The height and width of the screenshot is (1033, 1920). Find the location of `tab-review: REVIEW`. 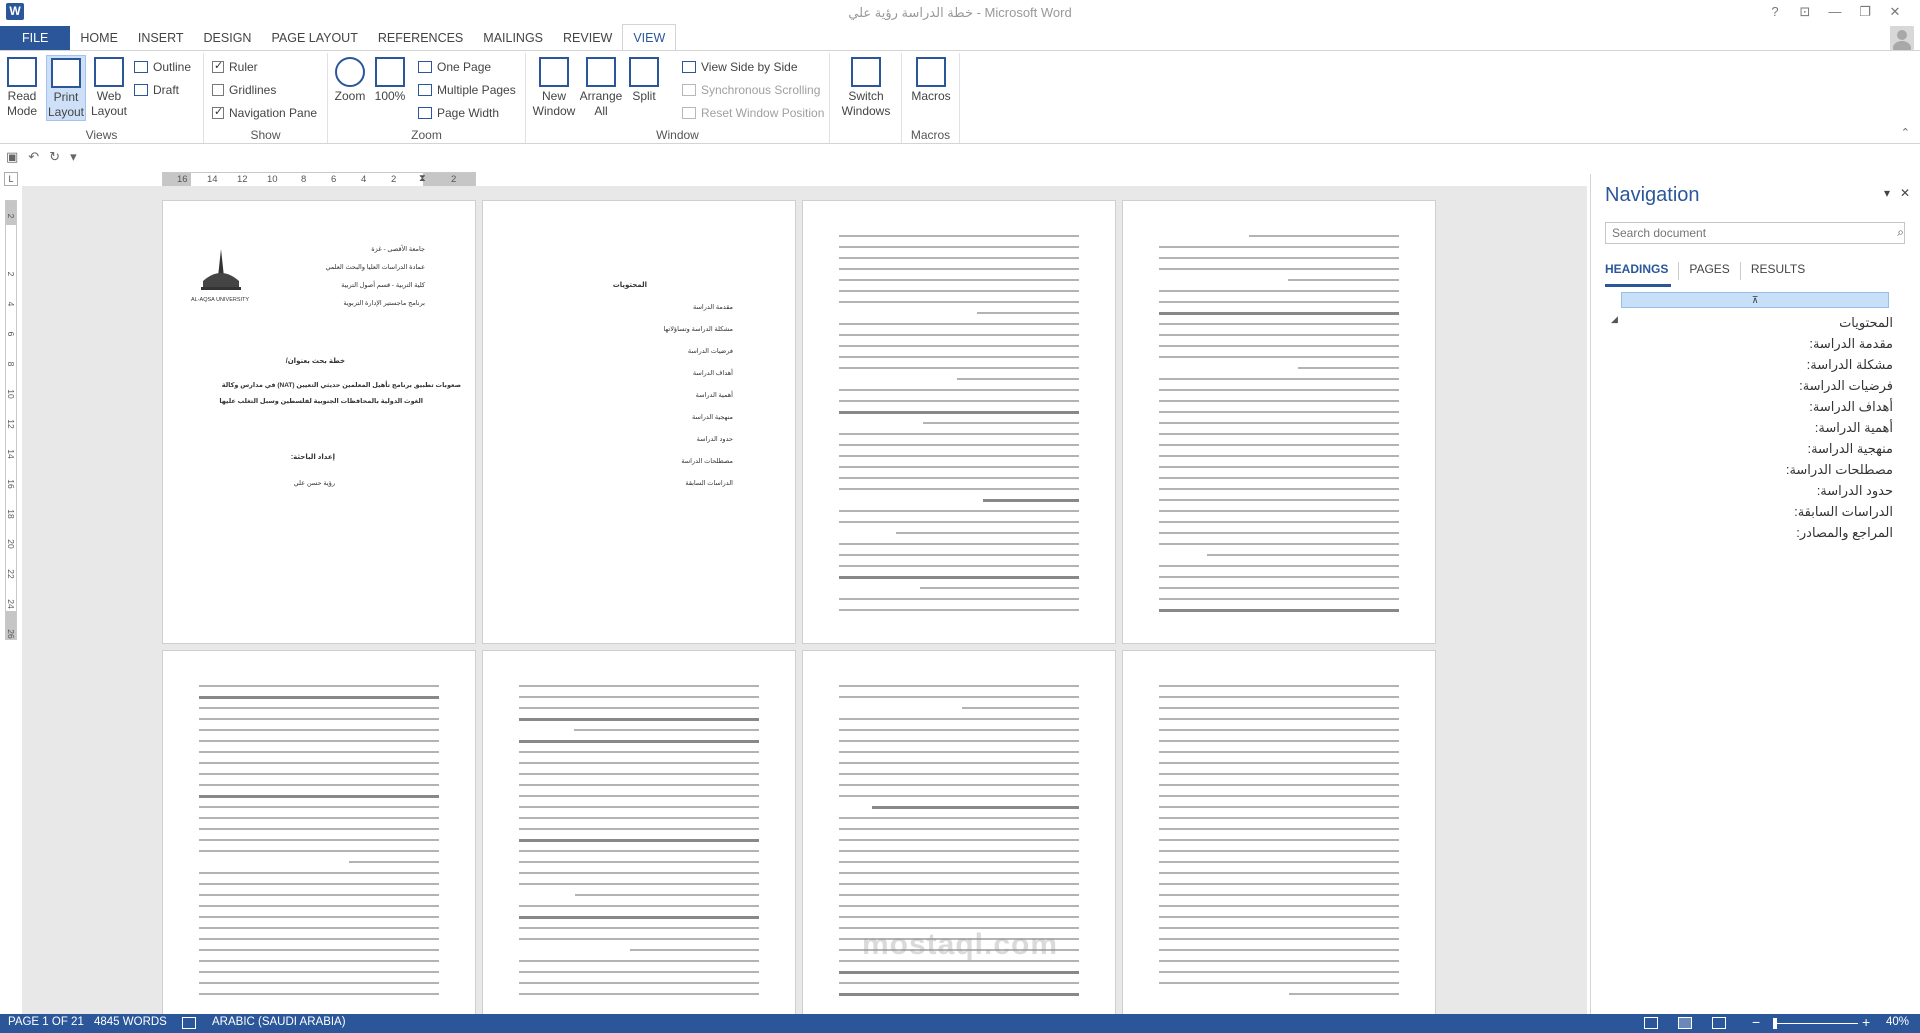

tab-review: REVIEW is located at coordinates (587, 38).